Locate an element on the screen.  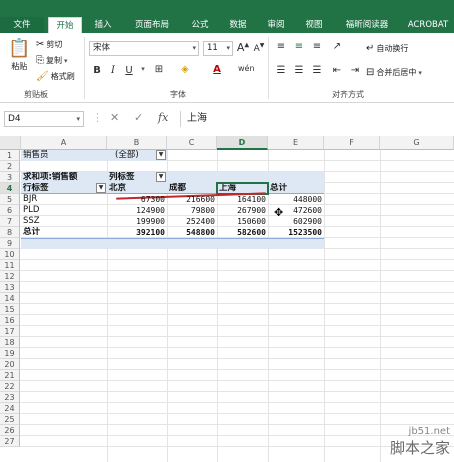
row-header: 7 is located at coordinates (10, 221).